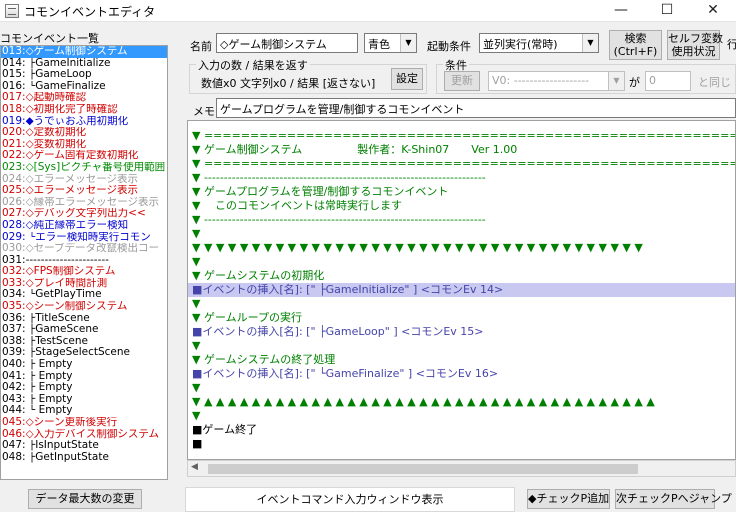 The image size is (736, 512). I want to click on memo-label: メモ, so click(204, 111).